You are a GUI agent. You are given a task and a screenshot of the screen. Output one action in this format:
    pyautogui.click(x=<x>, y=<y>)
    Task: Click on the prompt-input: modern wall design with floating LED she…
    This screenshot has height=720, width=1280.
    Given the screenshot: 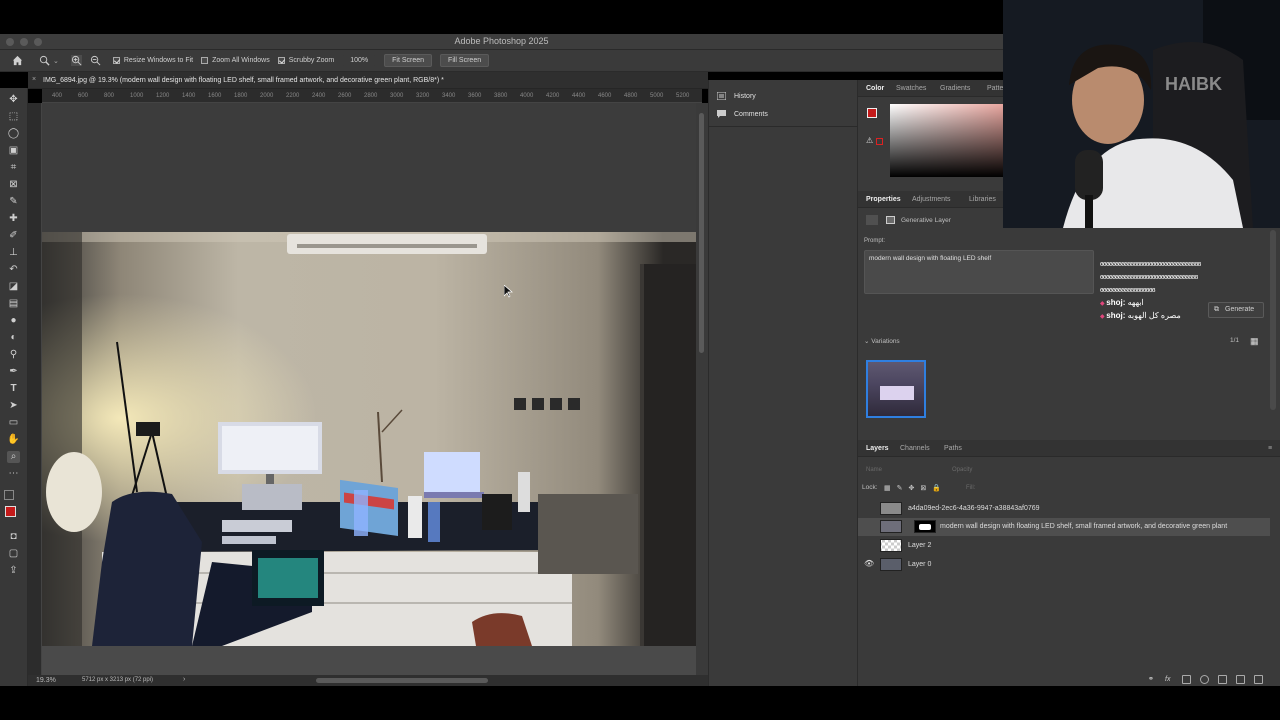 What is the action you would take?
    pyautogui.click(x=979, y=272)
    